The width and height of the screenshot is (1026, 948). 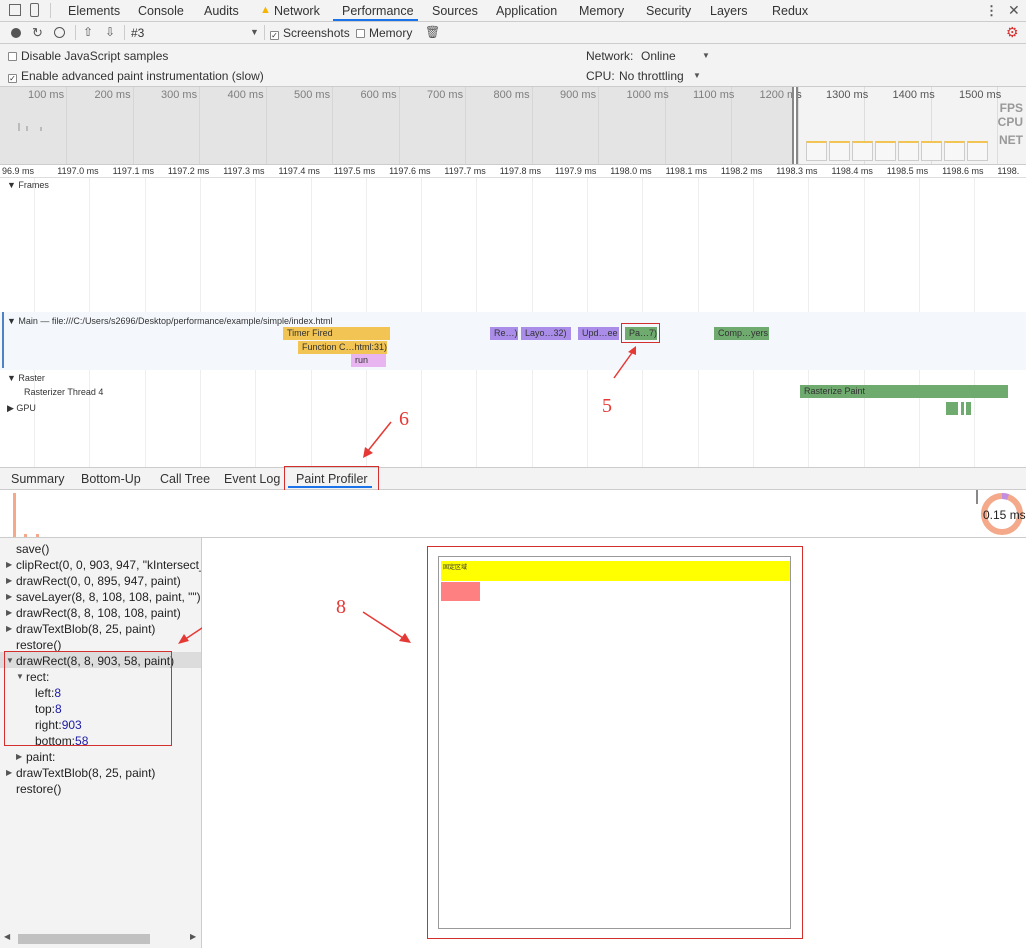 What do you see at coordinates (185, 479) in the screenshot?
I see `tab-call-tree: Call Tree` at bounding box center [185, 479].